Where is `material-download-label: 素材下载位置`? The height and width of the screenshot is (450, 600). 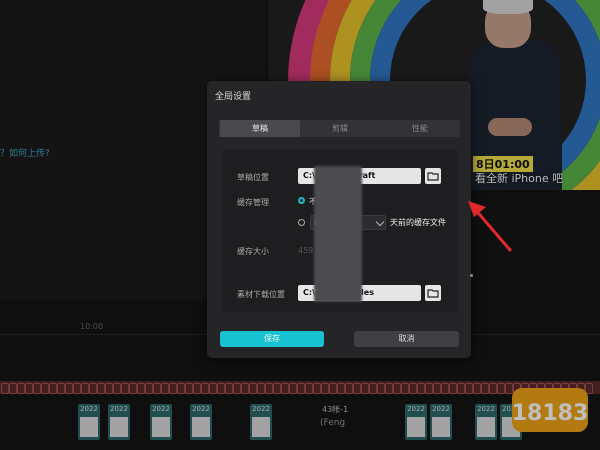
material-download-label: 素材下载位置 is located at coordinates (261, 294).